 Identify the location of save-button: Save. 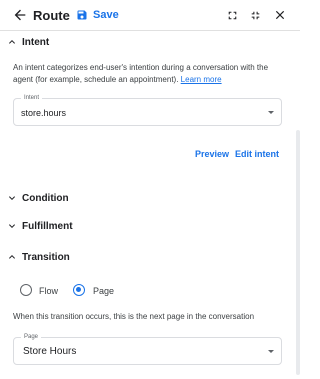
(97, 15).